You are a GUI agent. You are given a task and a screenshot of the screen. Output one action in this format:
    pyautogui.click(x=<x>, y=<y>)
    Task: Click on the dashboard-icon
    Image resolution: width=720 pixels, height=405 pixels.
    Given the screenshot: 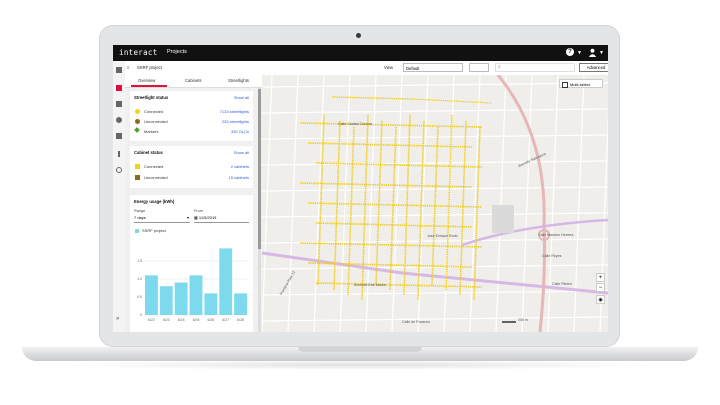 What is the action you would take?
    pyautogui.click(x=119, y=88)
    